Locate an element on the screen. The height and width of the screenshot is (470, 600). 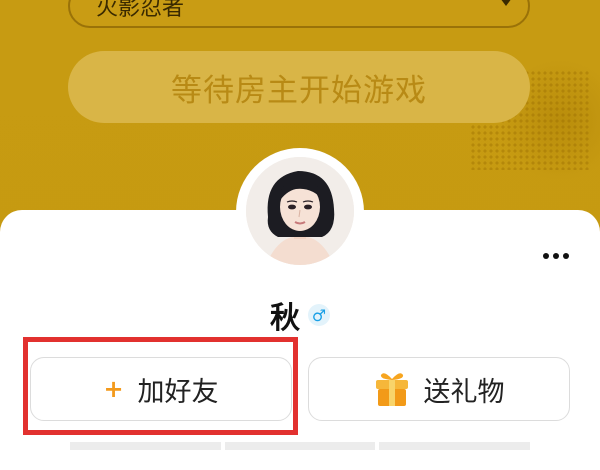
game-select-value: 火影忍者 is located at coordinates (140, 10).